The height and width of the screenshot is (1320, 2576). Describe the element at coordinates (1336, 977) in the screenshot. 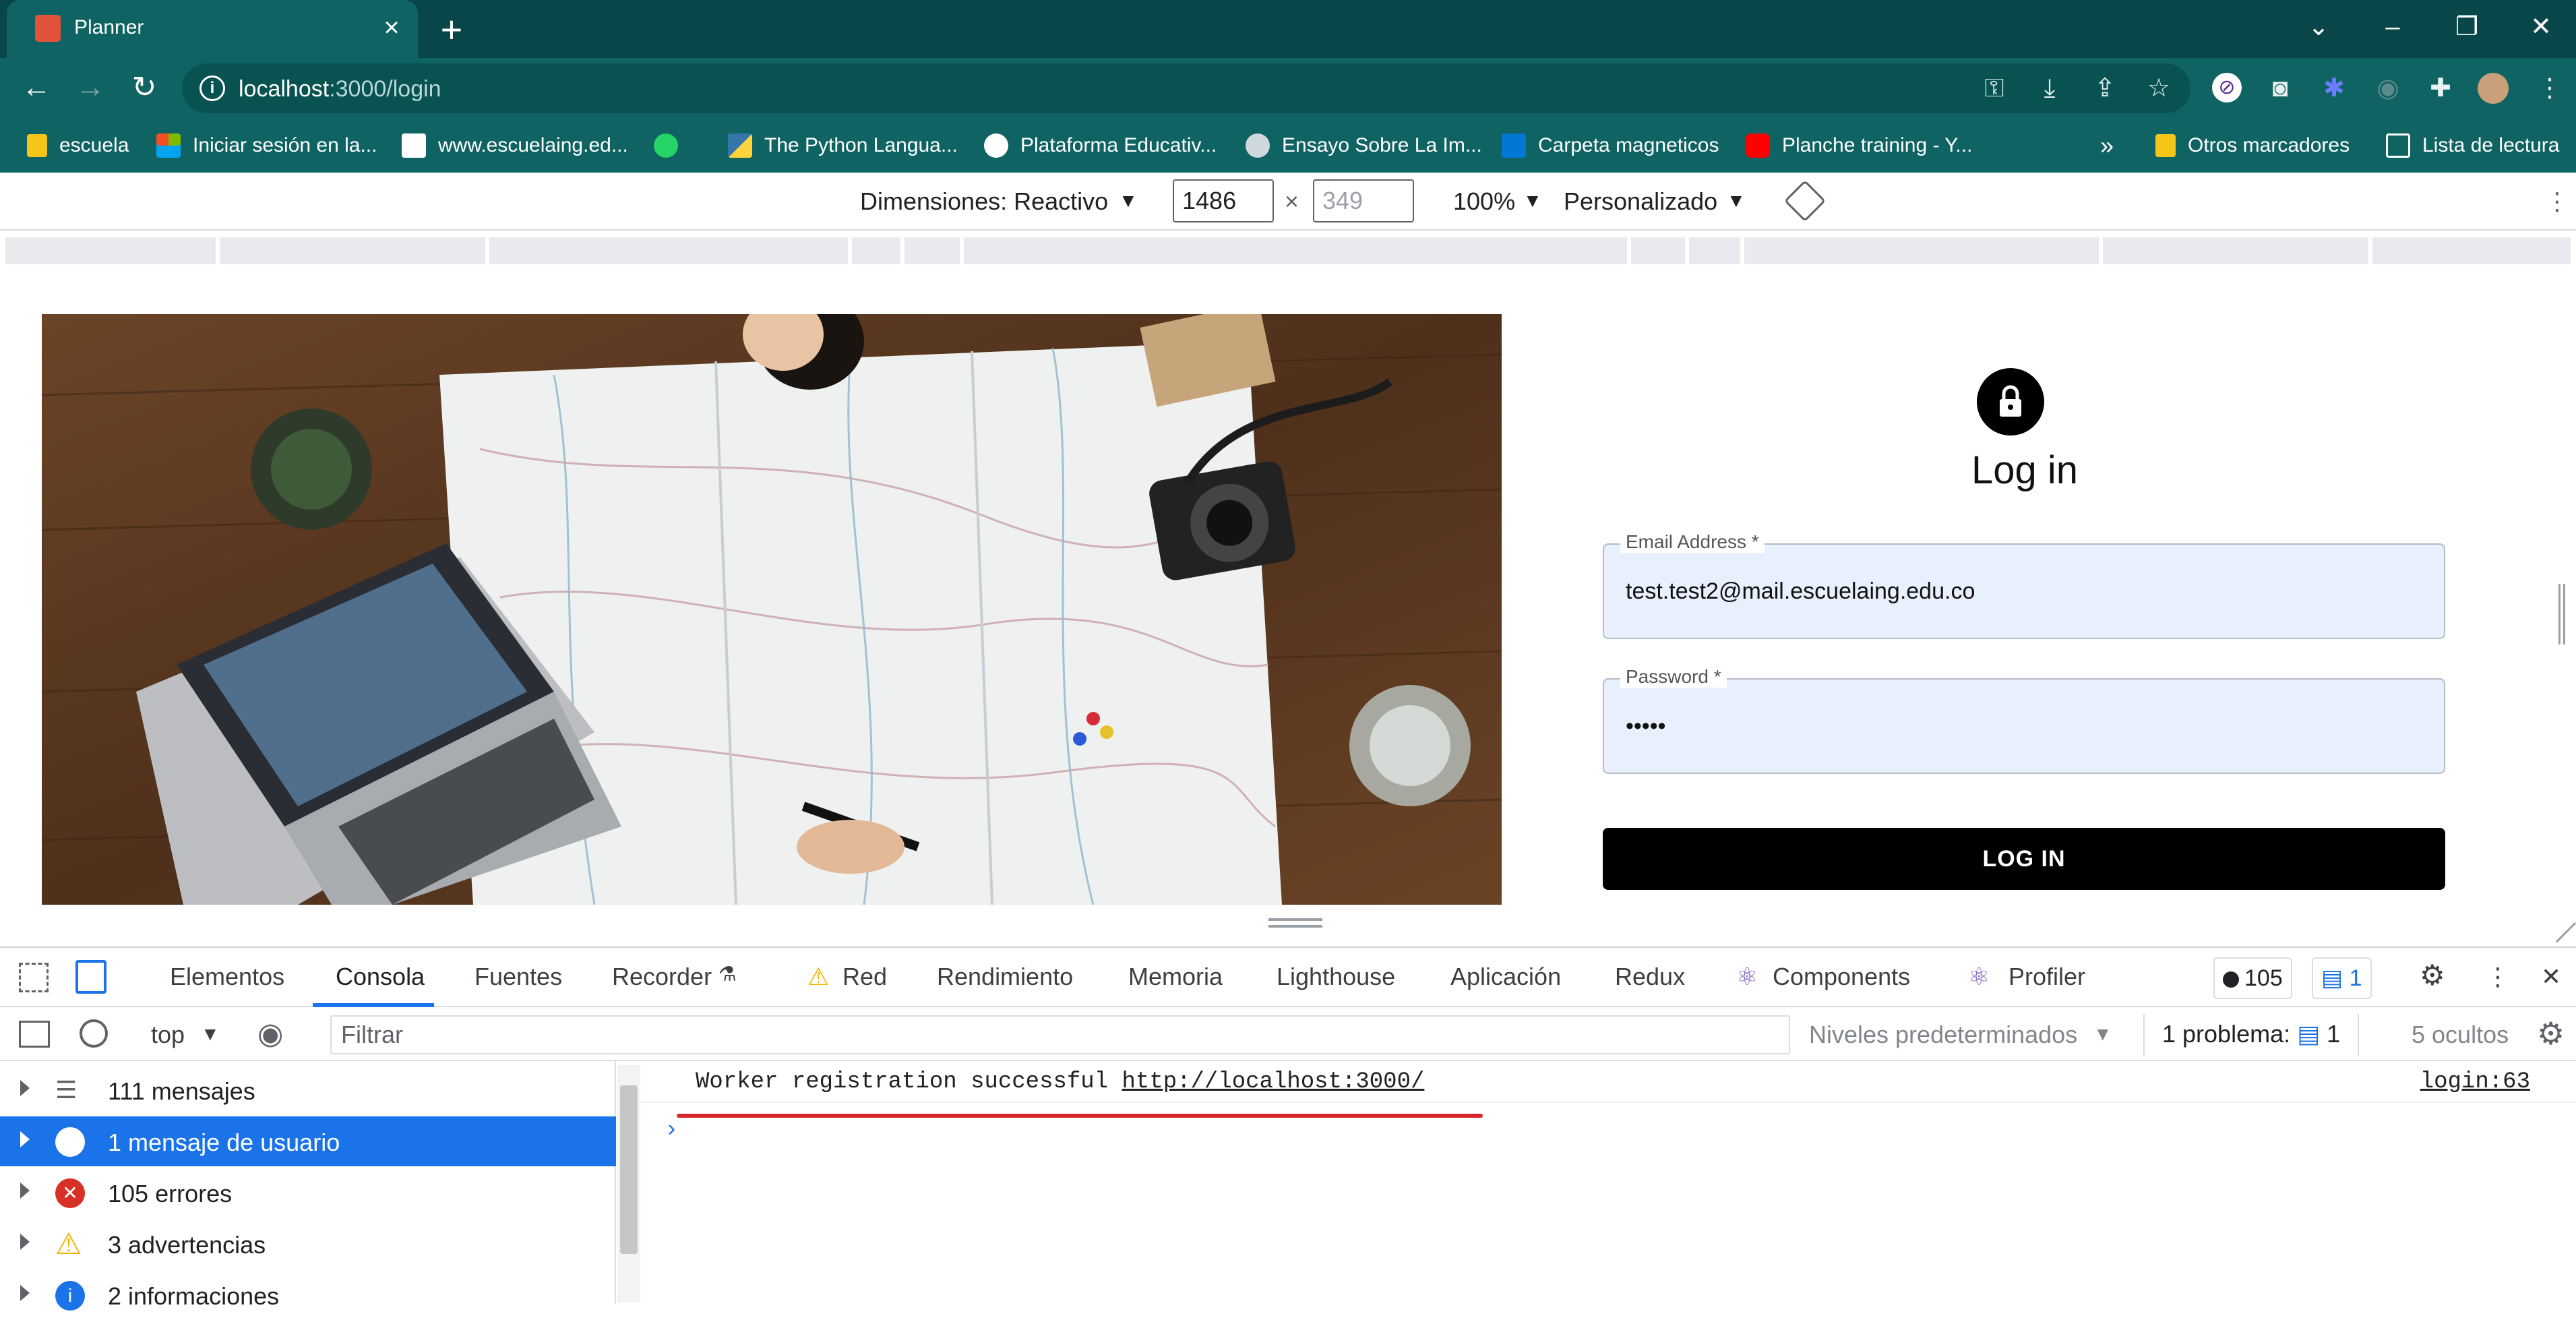

I see `tab-lighthouse: Lighthouse` at that location.